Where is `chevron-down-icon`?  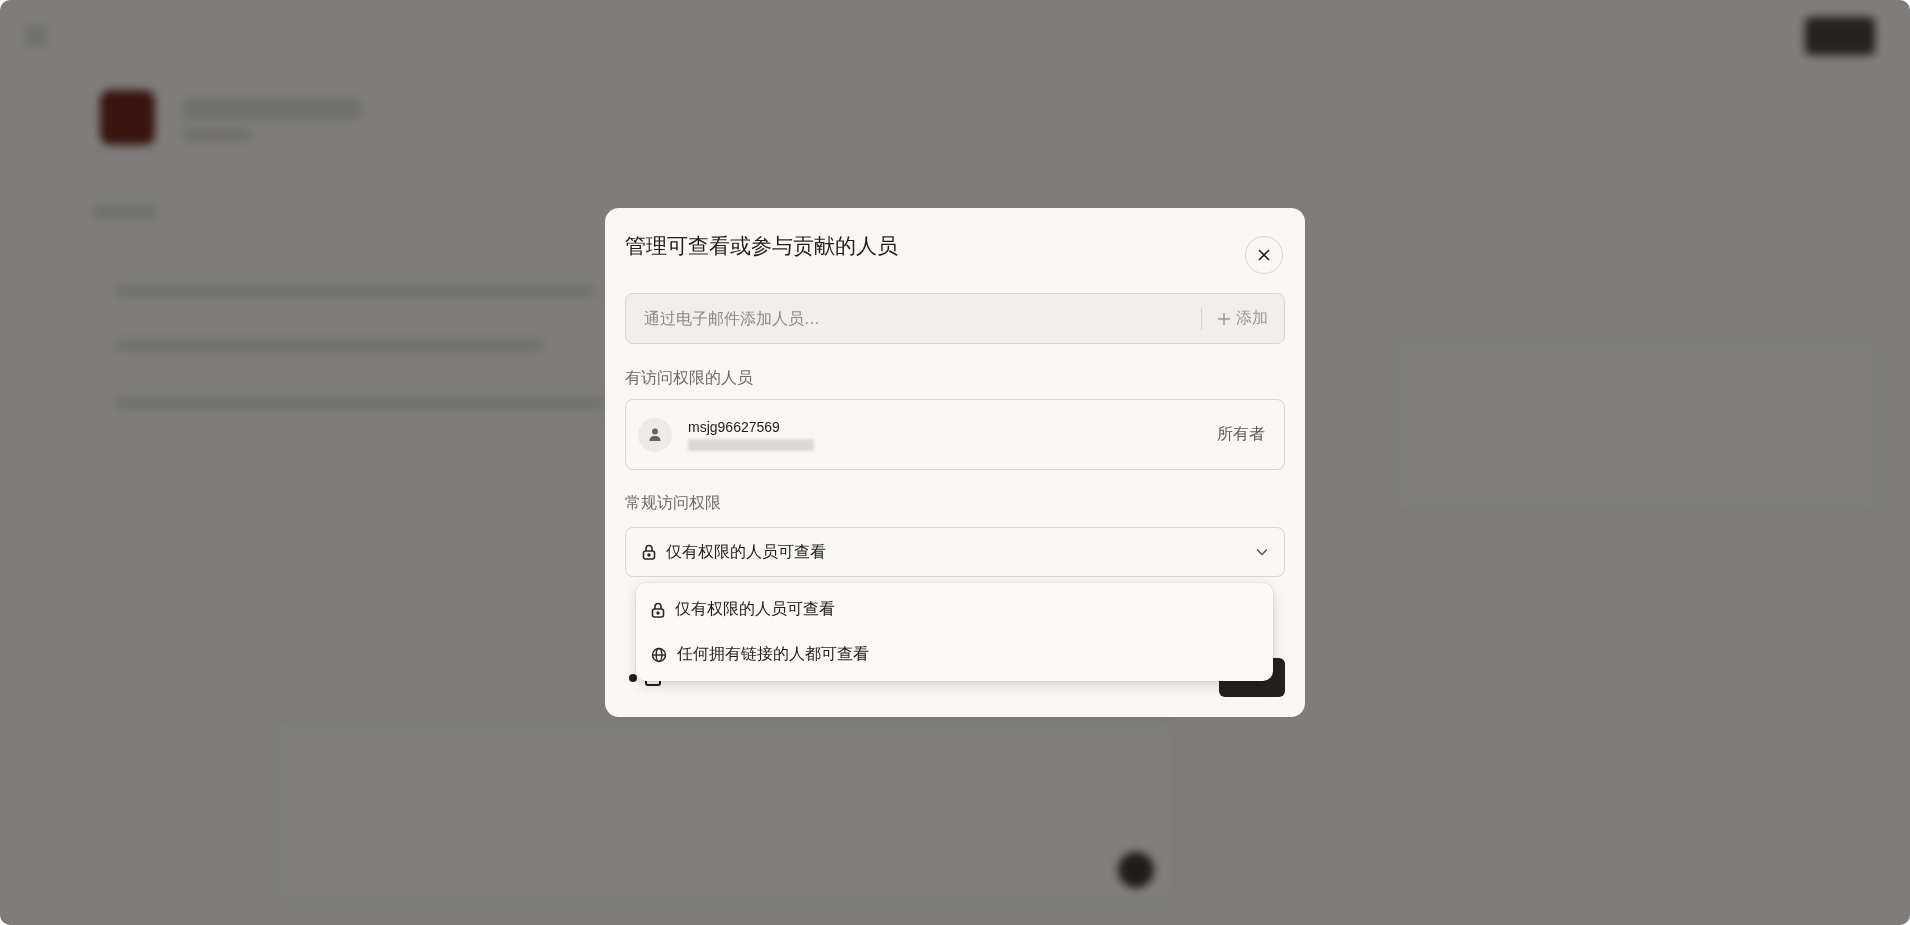
chevron-down-icon is located at coordinates (1262, 552).